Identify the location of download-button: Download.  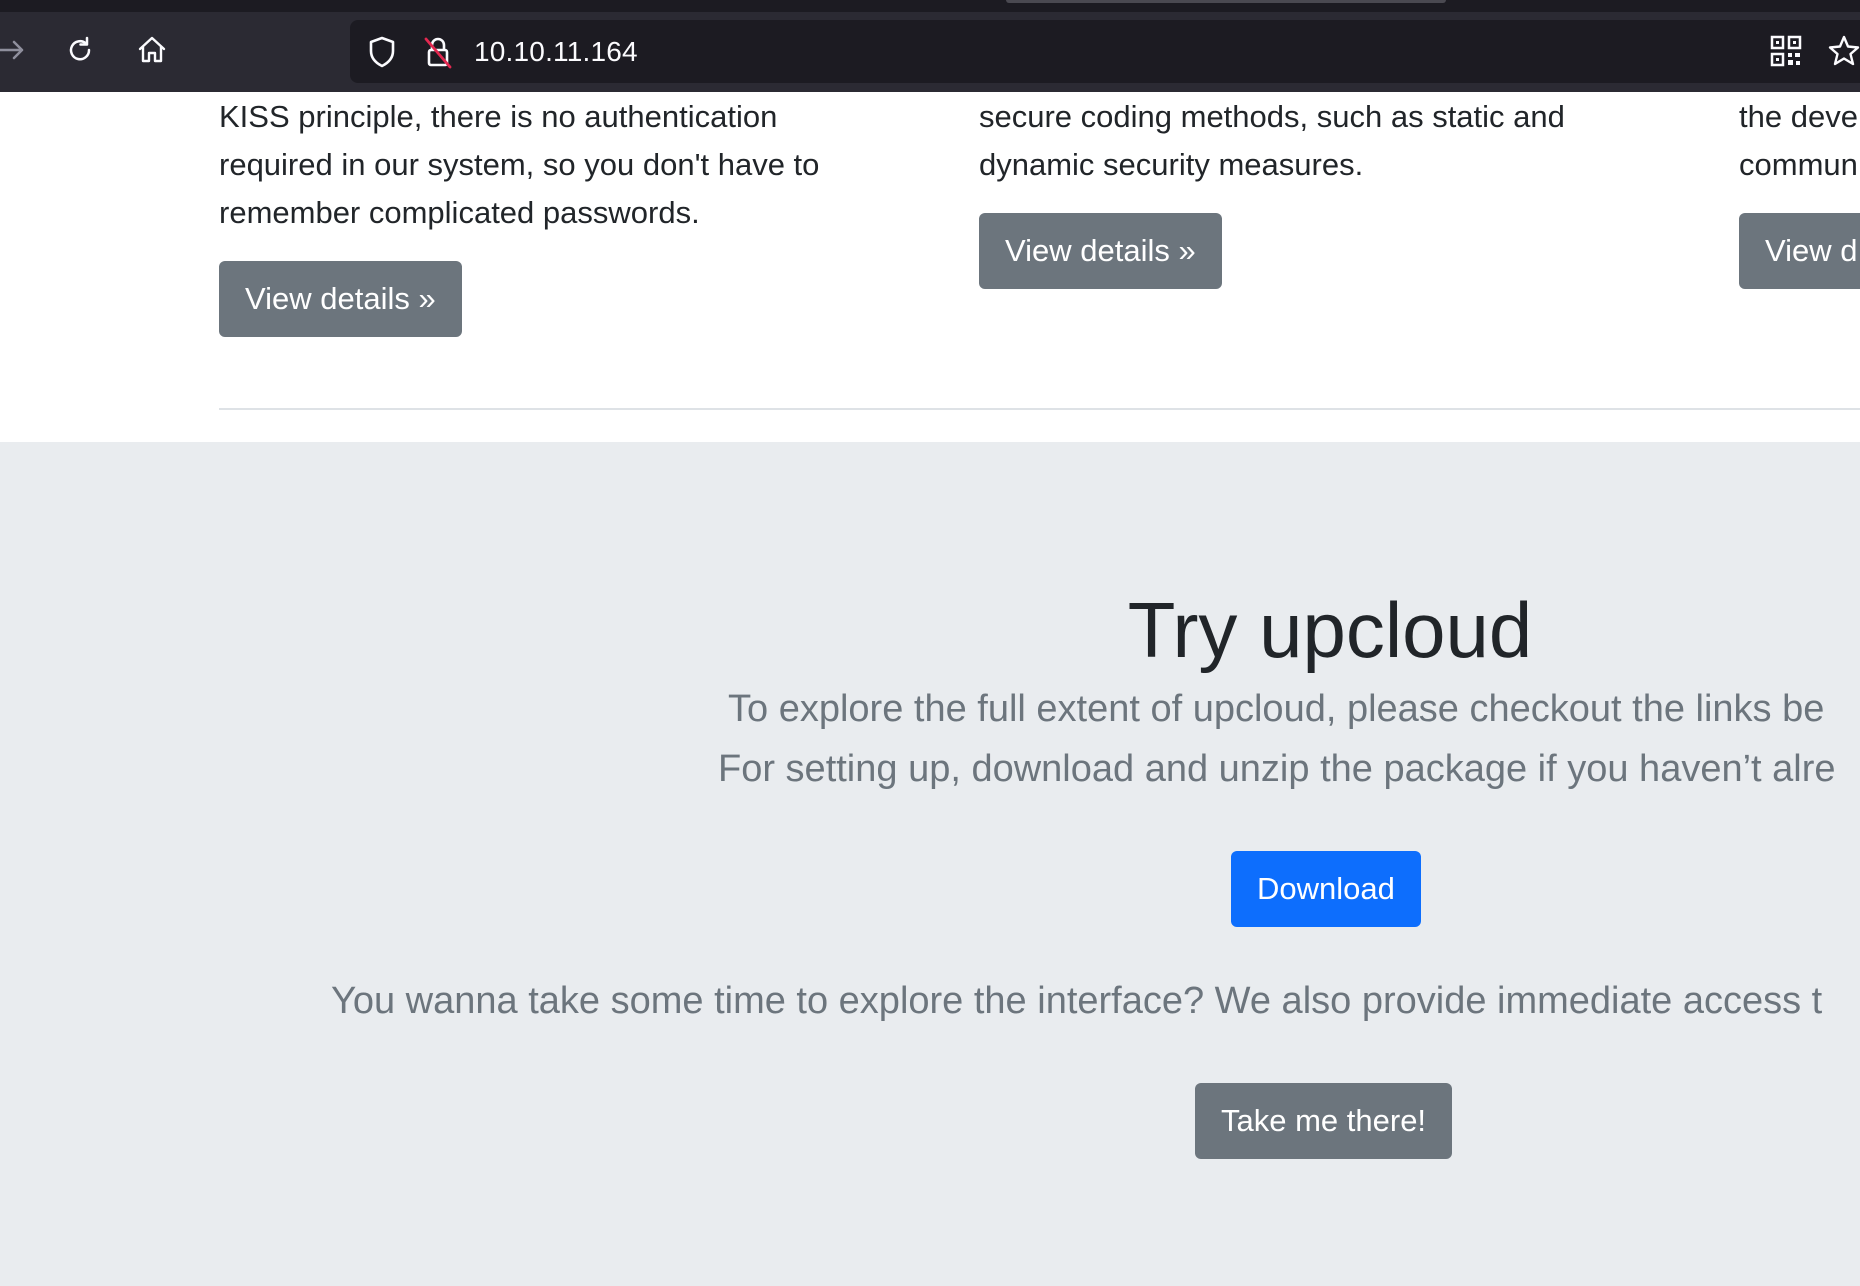
(1326, 889).